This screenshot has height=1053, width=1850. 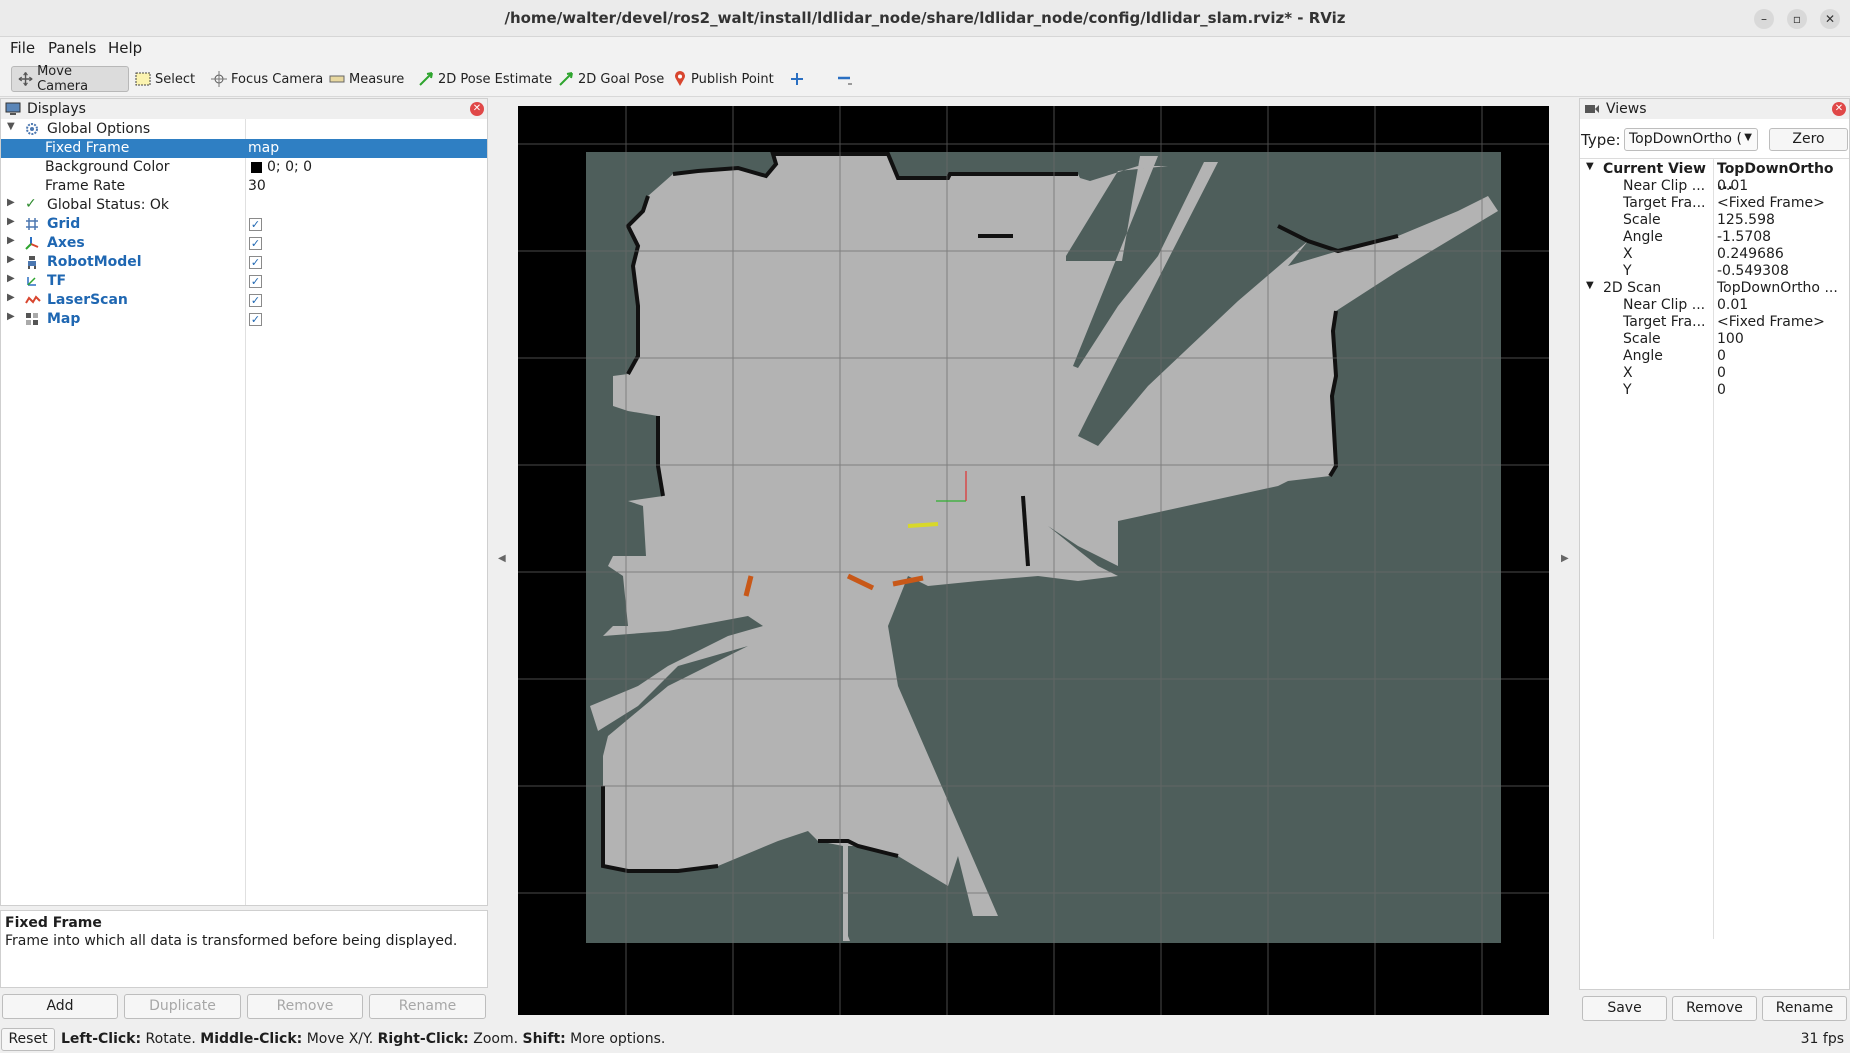 I want to click on save-view-button: Save, so click(x=1624, y=1008).